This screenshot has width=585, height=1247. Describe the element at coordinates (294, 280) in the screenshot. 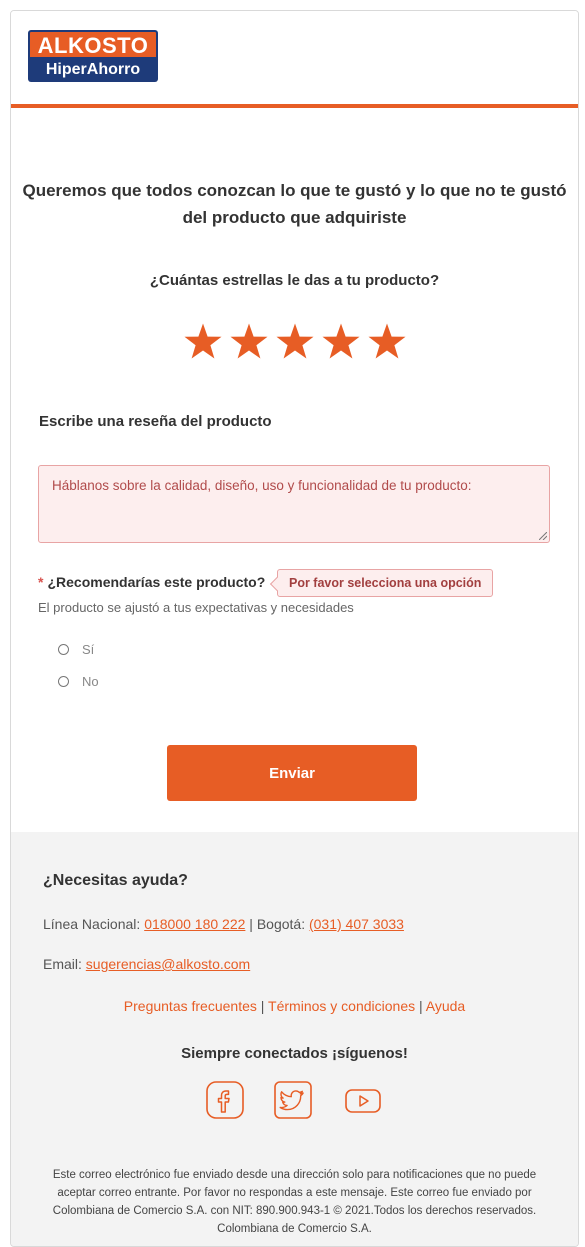

I see `rating-question: ¿Cuántas estrellas le das a tu producto?` at that location.